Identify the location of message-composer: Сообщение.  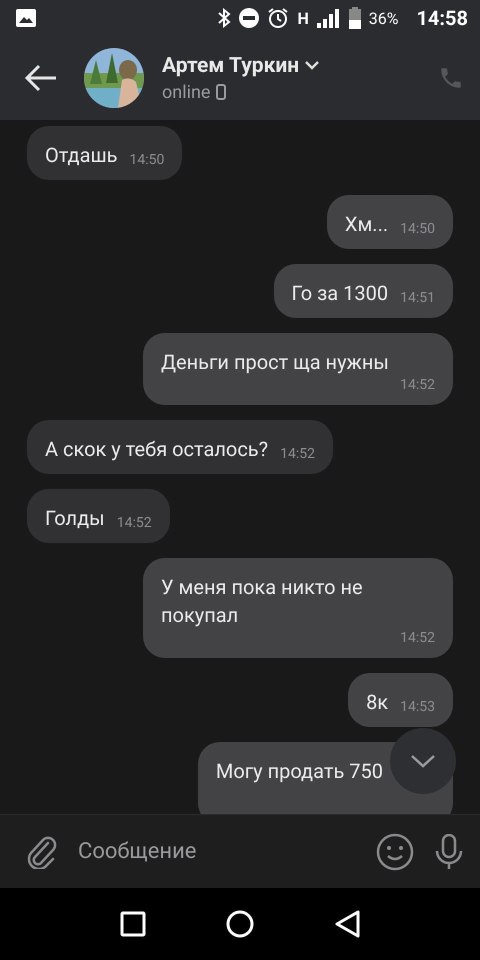
(240, 851).